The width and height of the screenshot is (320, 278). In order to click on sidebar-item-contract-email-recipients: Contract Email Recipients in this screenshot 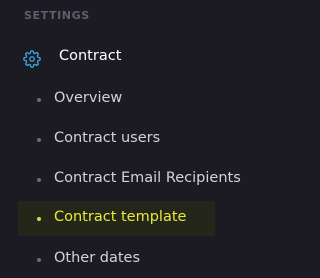, I will do `click(134, 179)`.